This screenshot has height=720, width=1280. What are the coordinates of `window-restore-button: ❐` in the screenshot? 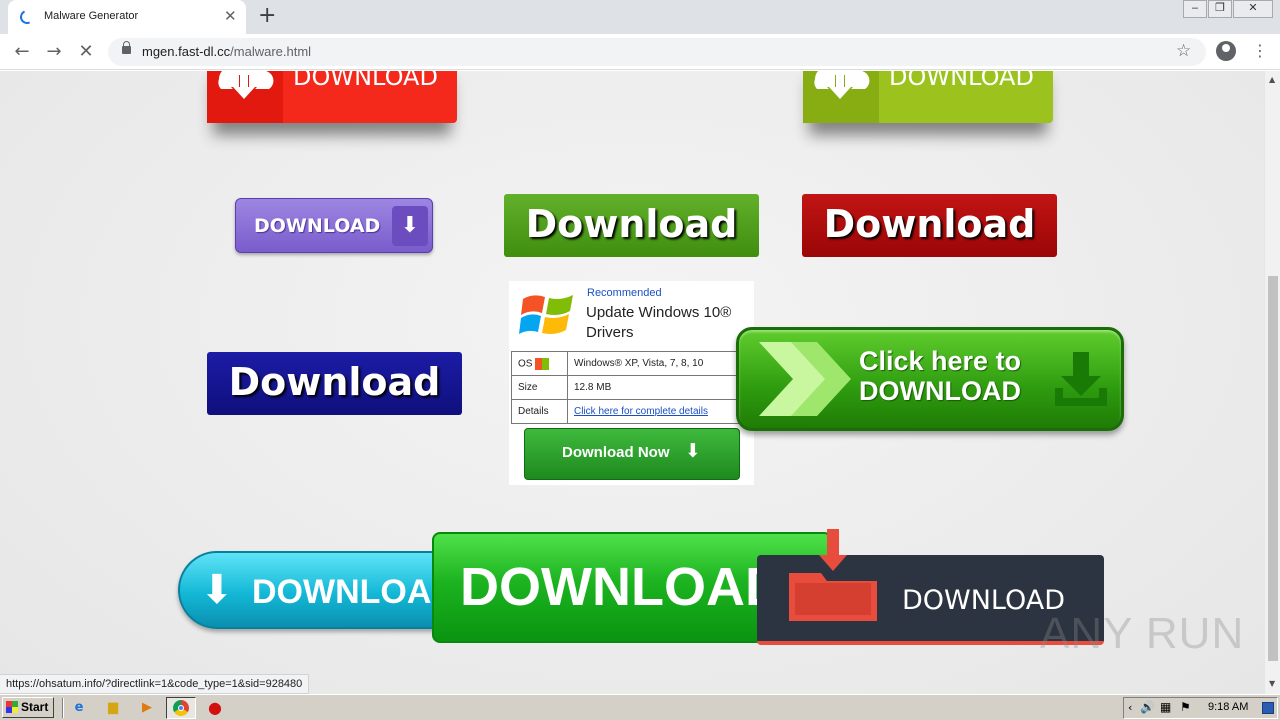 It's located at (1220, 9).